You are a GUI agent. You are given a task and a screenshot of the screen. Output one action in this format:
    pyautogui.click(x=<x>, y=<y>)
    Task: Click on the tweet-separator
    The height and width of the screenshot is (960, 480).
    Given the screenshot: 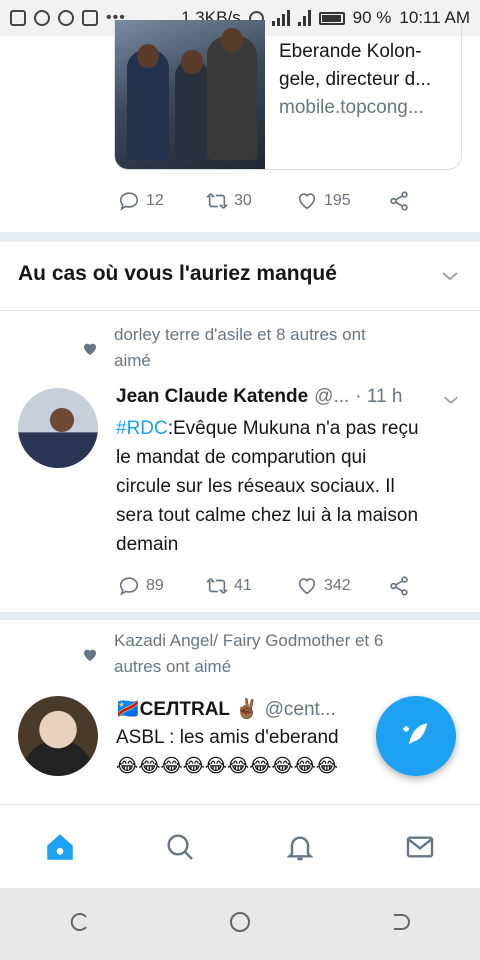 What is the action you would take?
    pyautogui.click(x=240, y=616)
    